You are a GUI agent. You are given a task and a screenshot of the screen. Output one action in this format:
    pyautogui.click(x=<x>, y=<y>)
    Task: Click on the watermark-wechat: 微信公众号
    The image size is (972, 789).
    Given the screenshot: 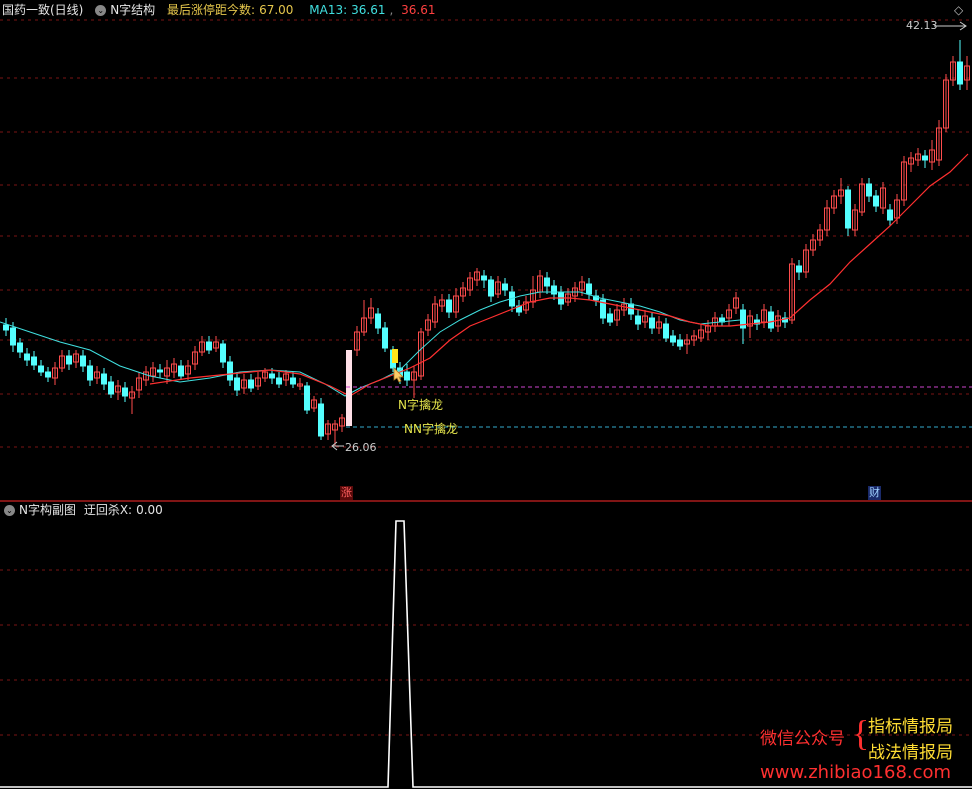 What is the action you would take?
    pyautogui.click(x=802, y=739)
    